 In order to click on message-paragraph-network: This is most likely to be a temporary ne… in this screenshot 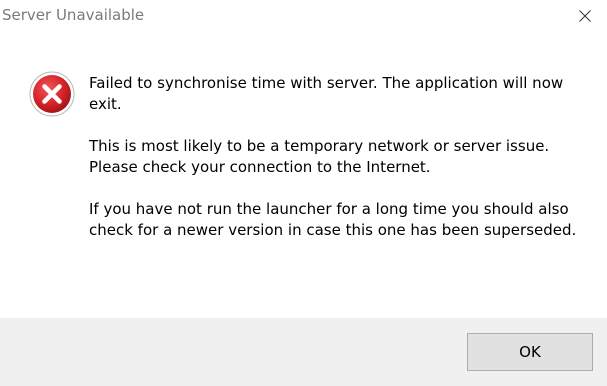, I will do `click(319, 156)`.